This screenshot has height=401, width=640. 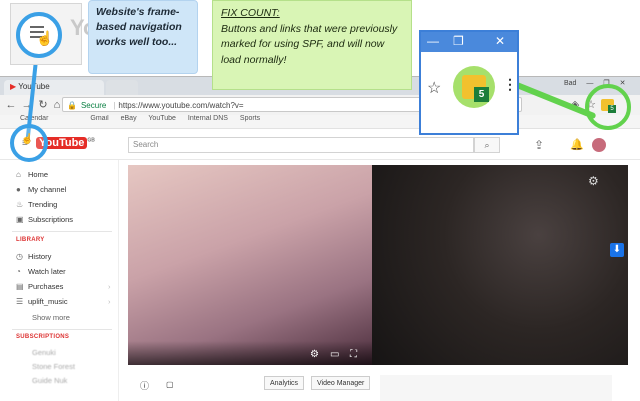 What do you see at coordinates (612, 109) in the screenshot?
I see `extension-badge-small: 5` at bounding box center [612, 109].